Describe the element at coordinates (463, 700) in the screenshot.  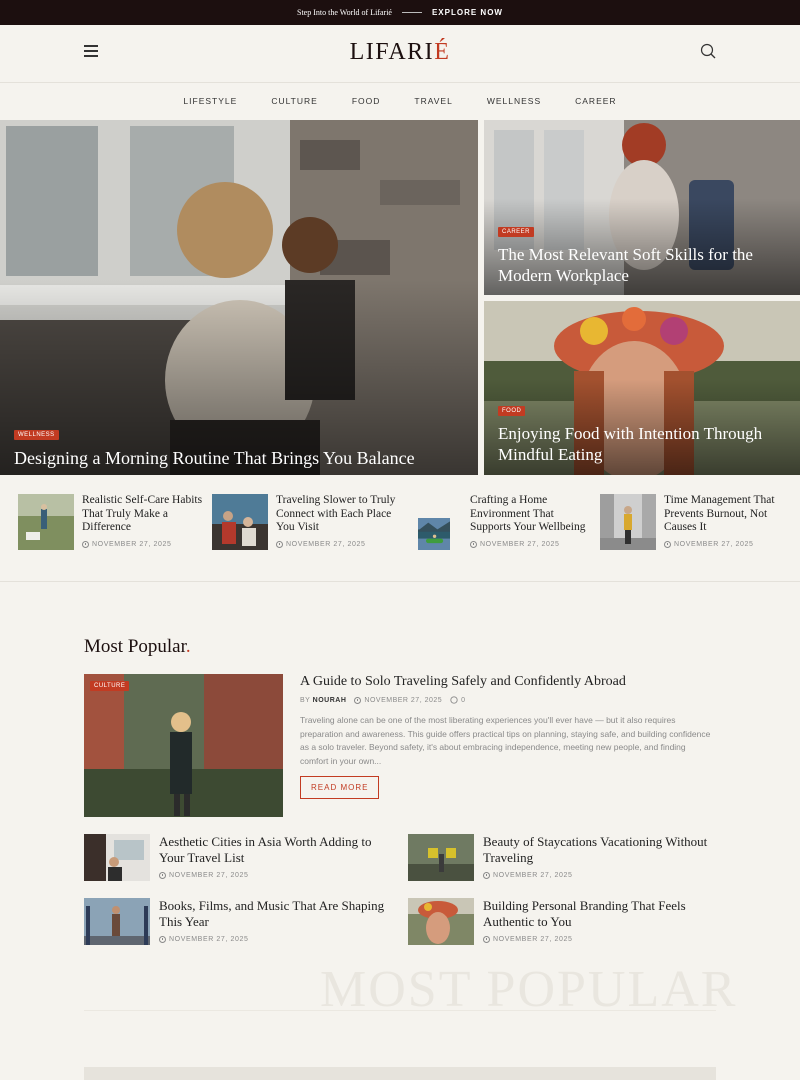
I see `comment-count: 0` at that location.